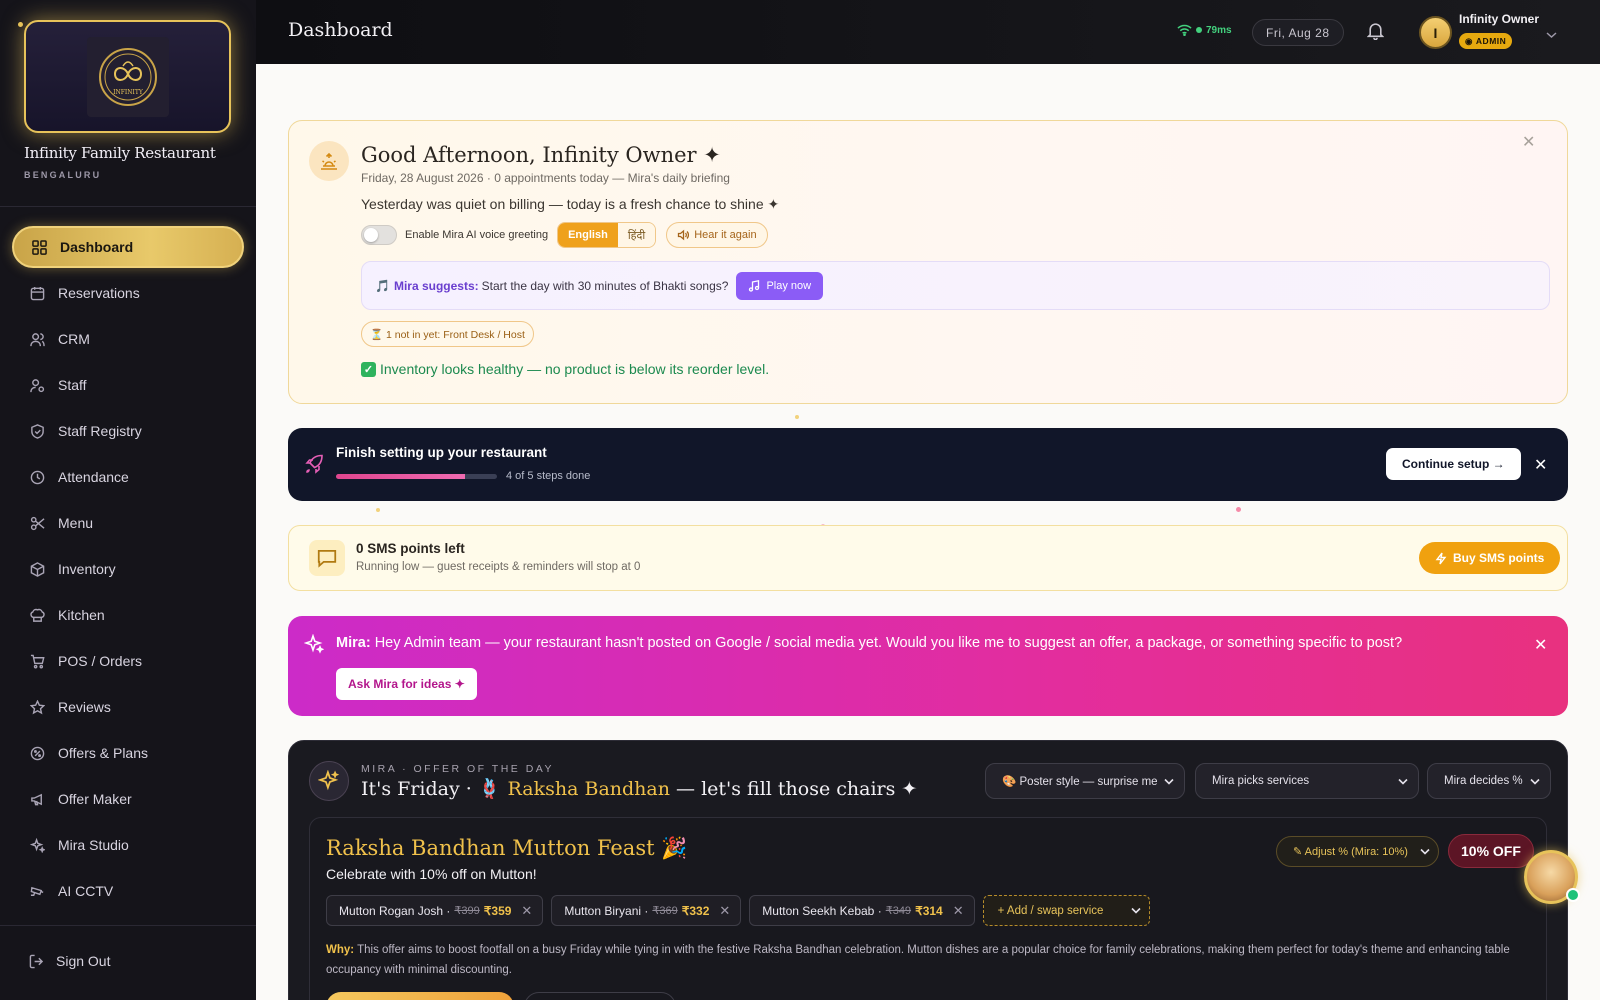 Image resolution: width=1600 pixels, height=1000 pixels. I want to click on lang-hindi-button: हिंदी, so click(636, 235).